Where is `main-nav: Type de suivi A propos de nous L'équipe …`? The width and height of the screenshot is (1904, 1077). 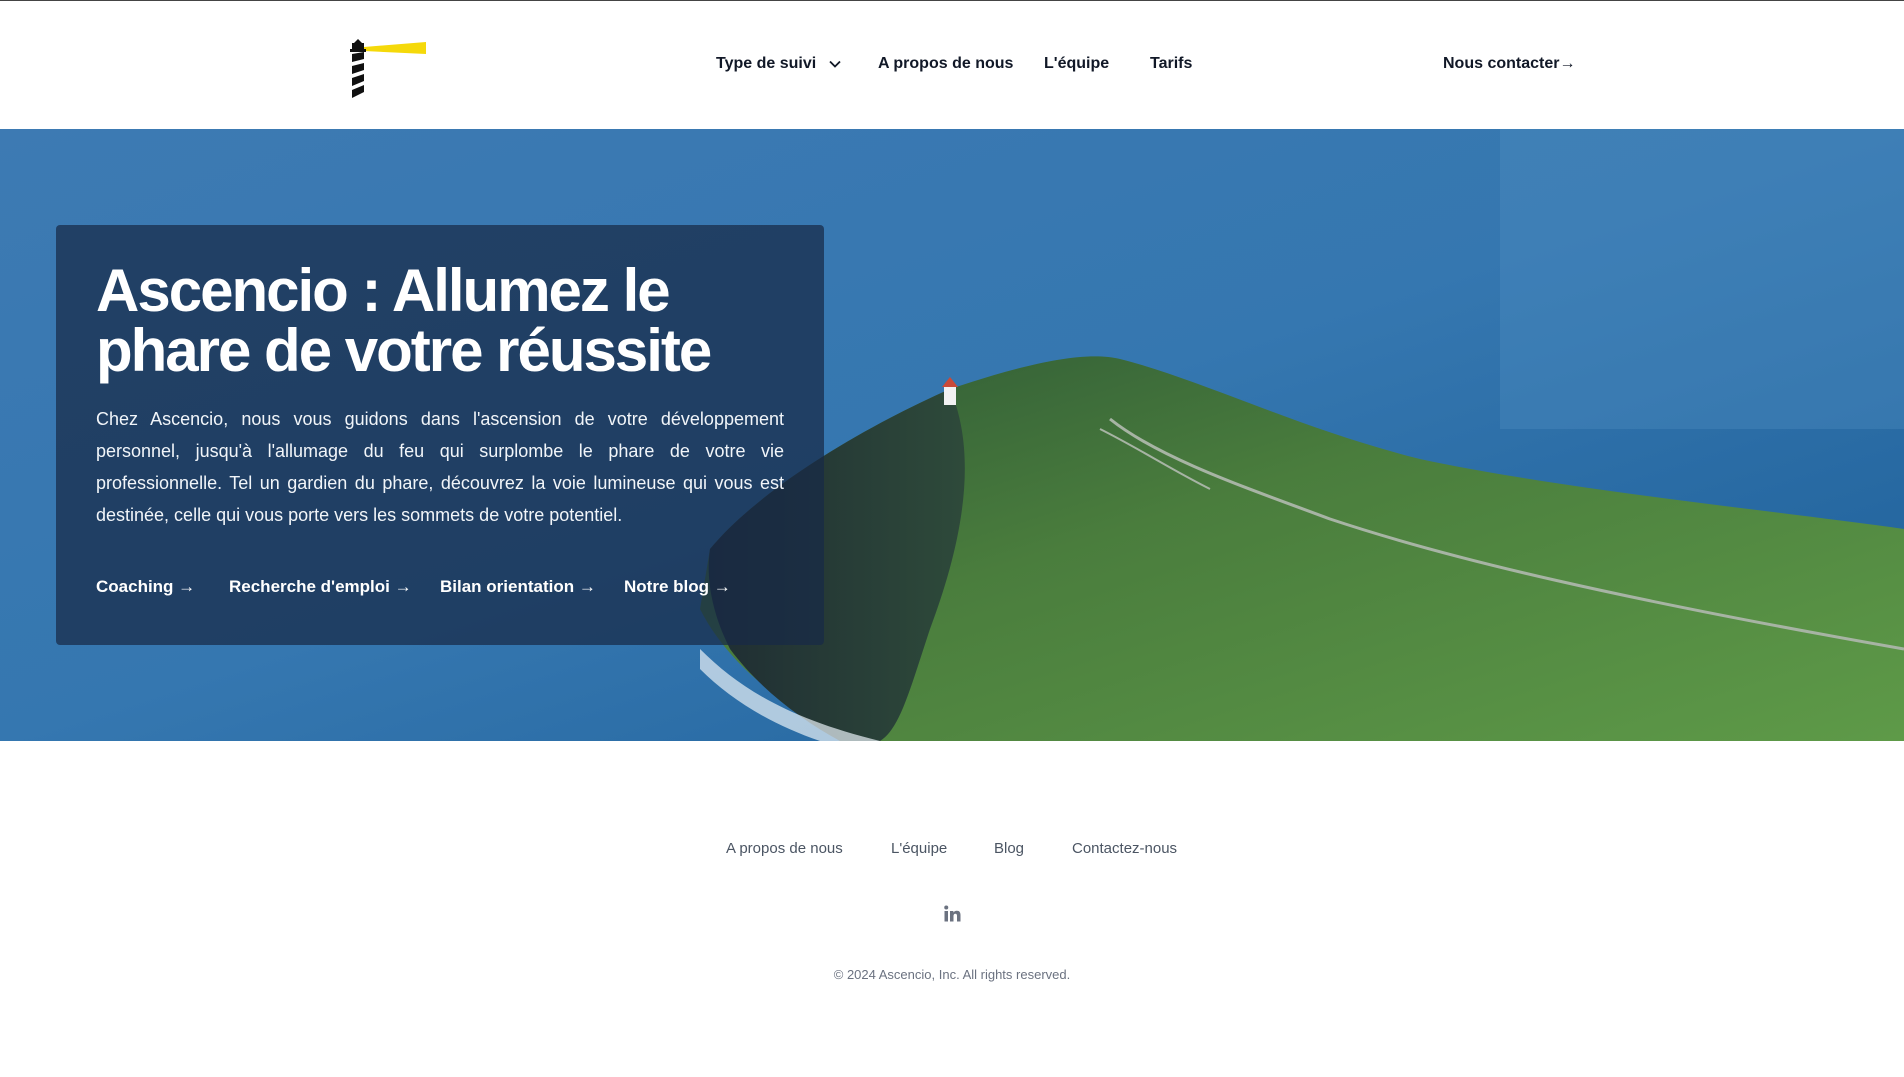 main-nav: Type de suivi A propos de nous L'équipe … is located at coordinates (952, 67).